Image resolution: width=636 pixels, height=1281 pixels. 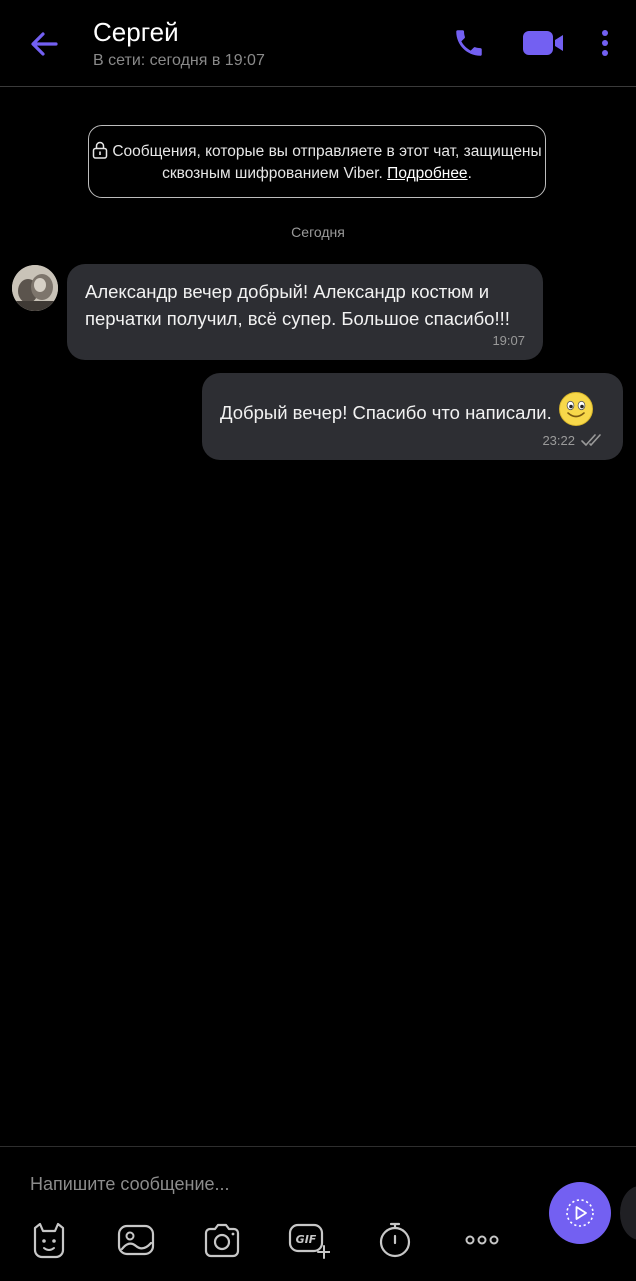 I want to click on gif-icon: GIF, so click(x=309, y=1240).